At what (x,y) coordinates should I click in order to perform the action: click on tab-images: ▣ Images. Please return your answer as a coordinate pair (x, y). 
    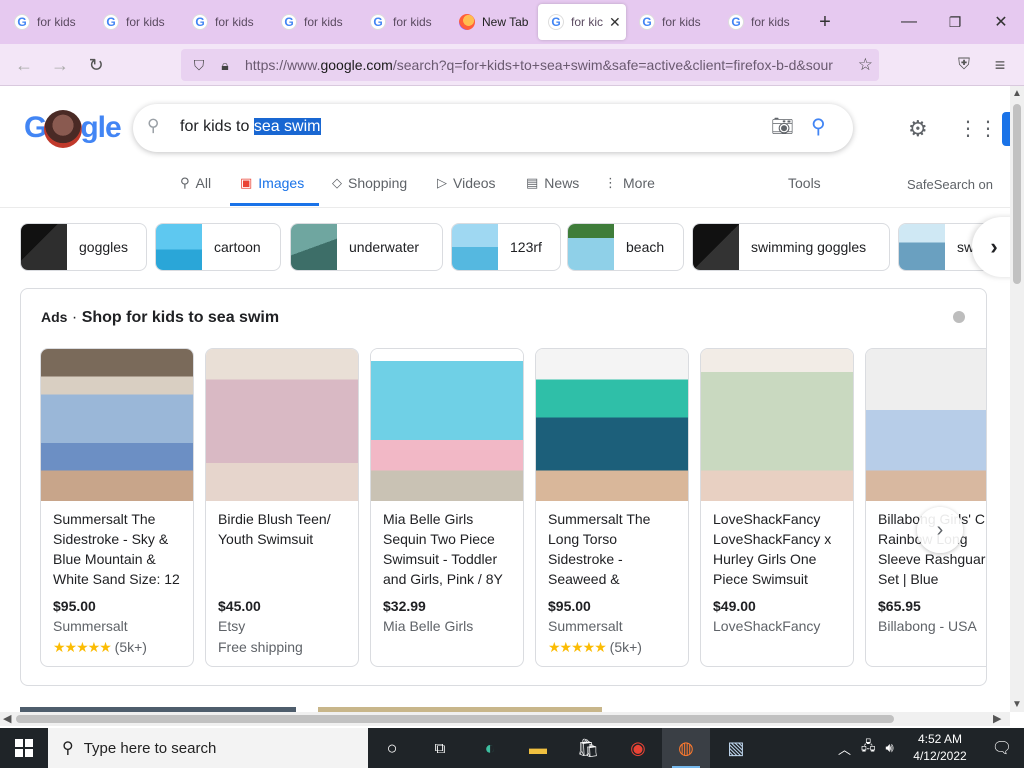
    Looking at the image, I should click on (272, 183).